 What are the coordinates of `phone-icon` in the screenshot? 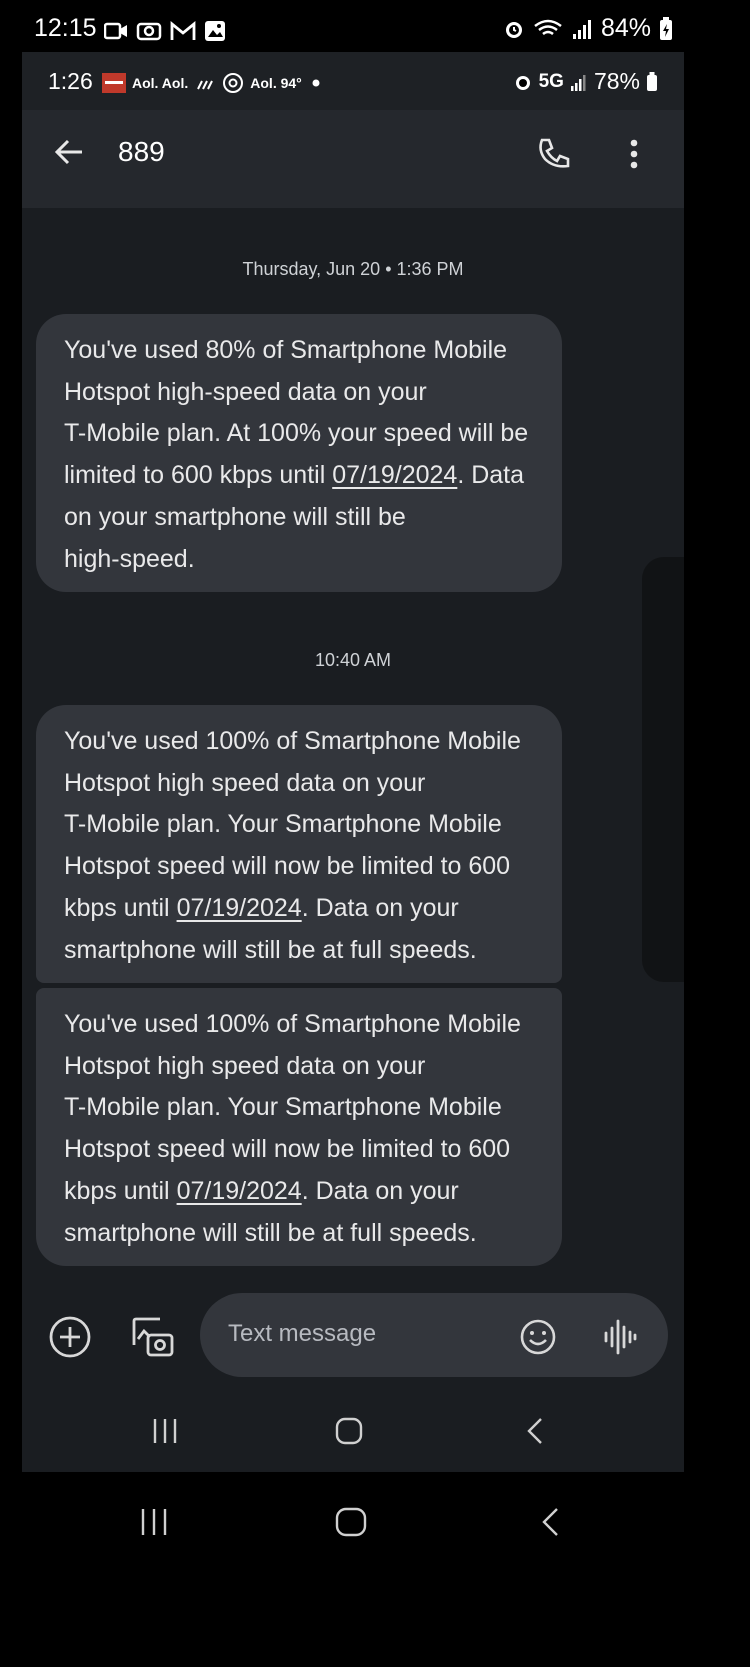 It's located at (554, 154).